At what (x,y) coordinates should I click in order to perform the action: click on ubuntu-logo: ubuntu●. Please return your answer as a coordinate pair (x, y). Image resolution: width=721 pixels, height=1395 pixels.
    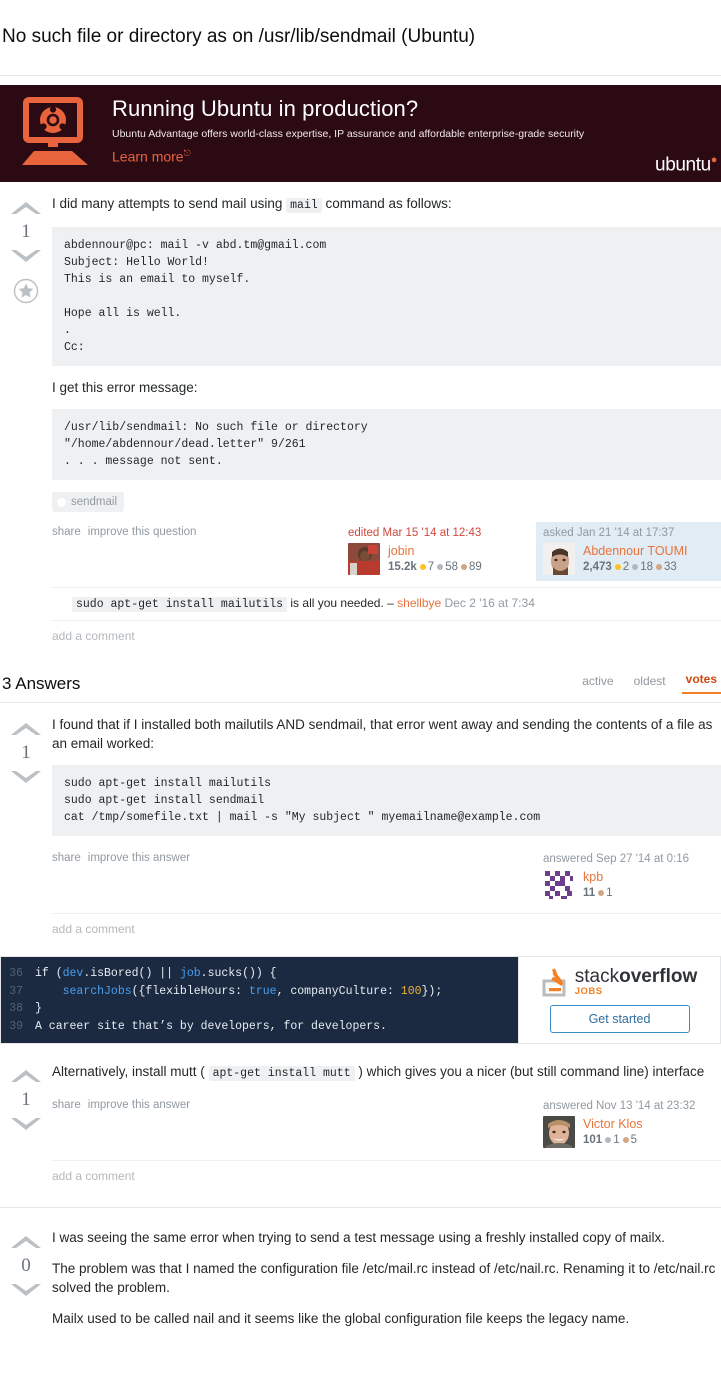
    Looking at the image, I should click on (686, 165).